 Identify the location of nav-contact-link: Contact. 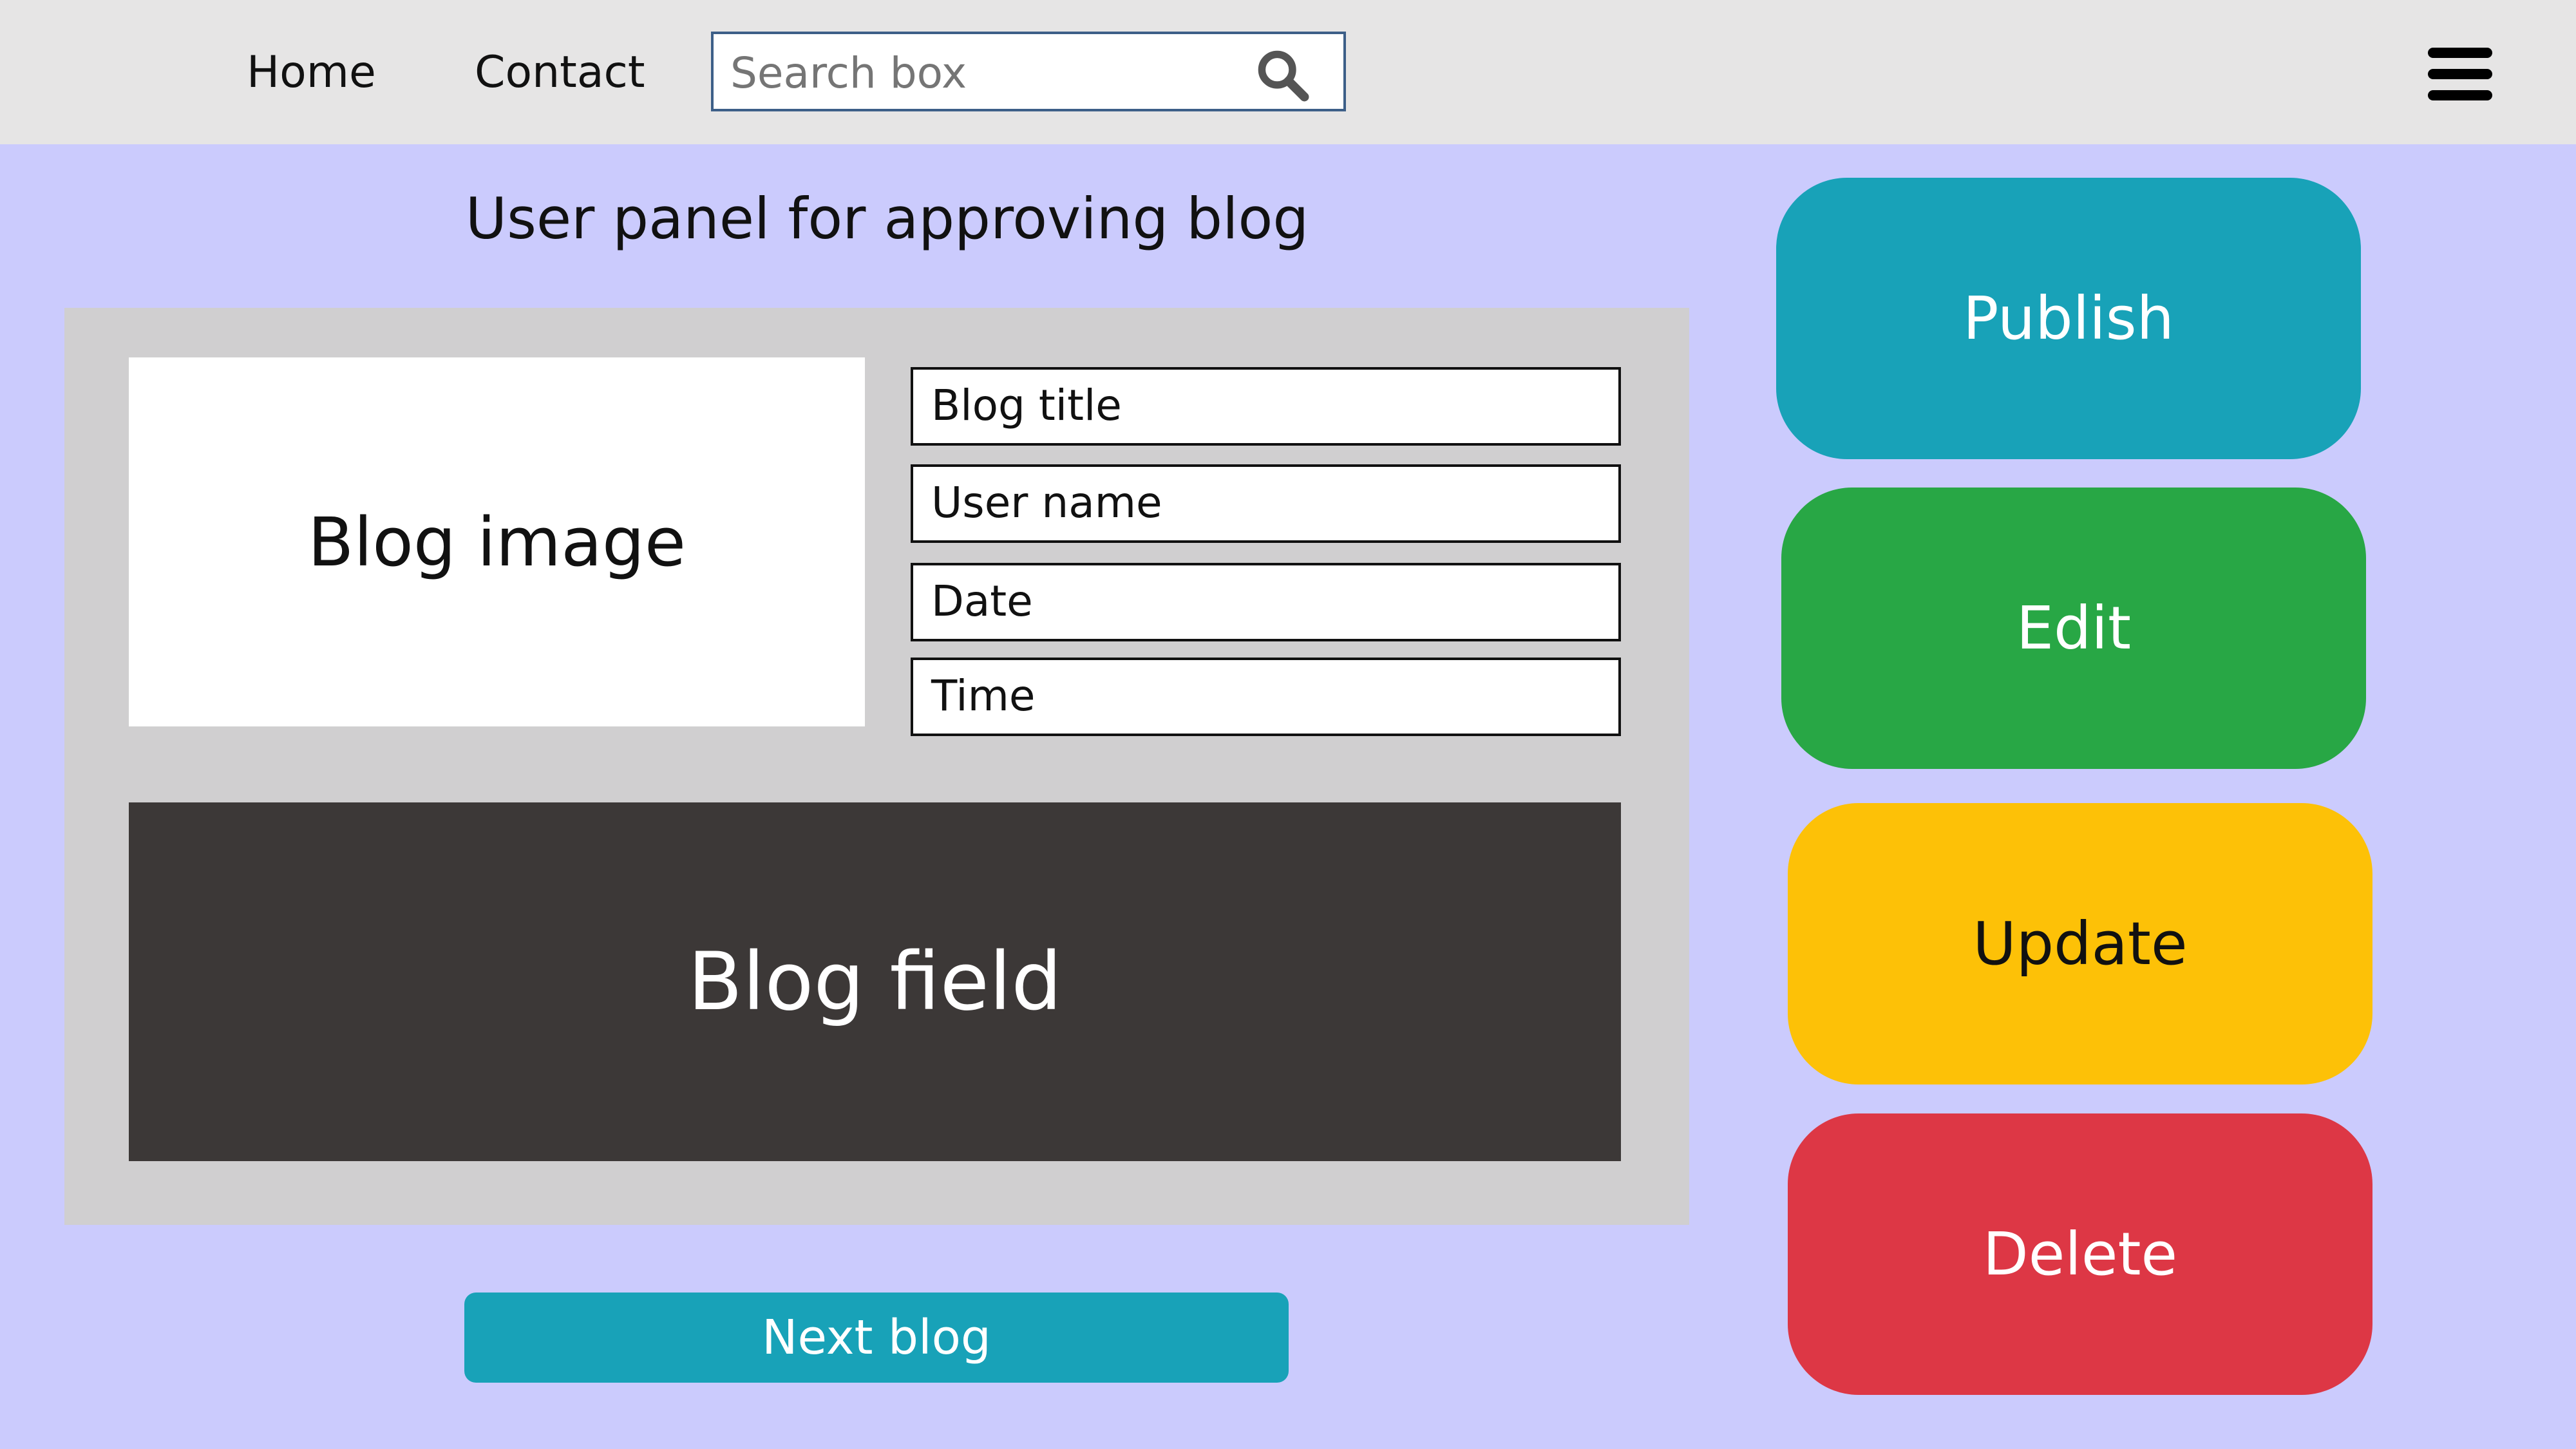
(560, 73).